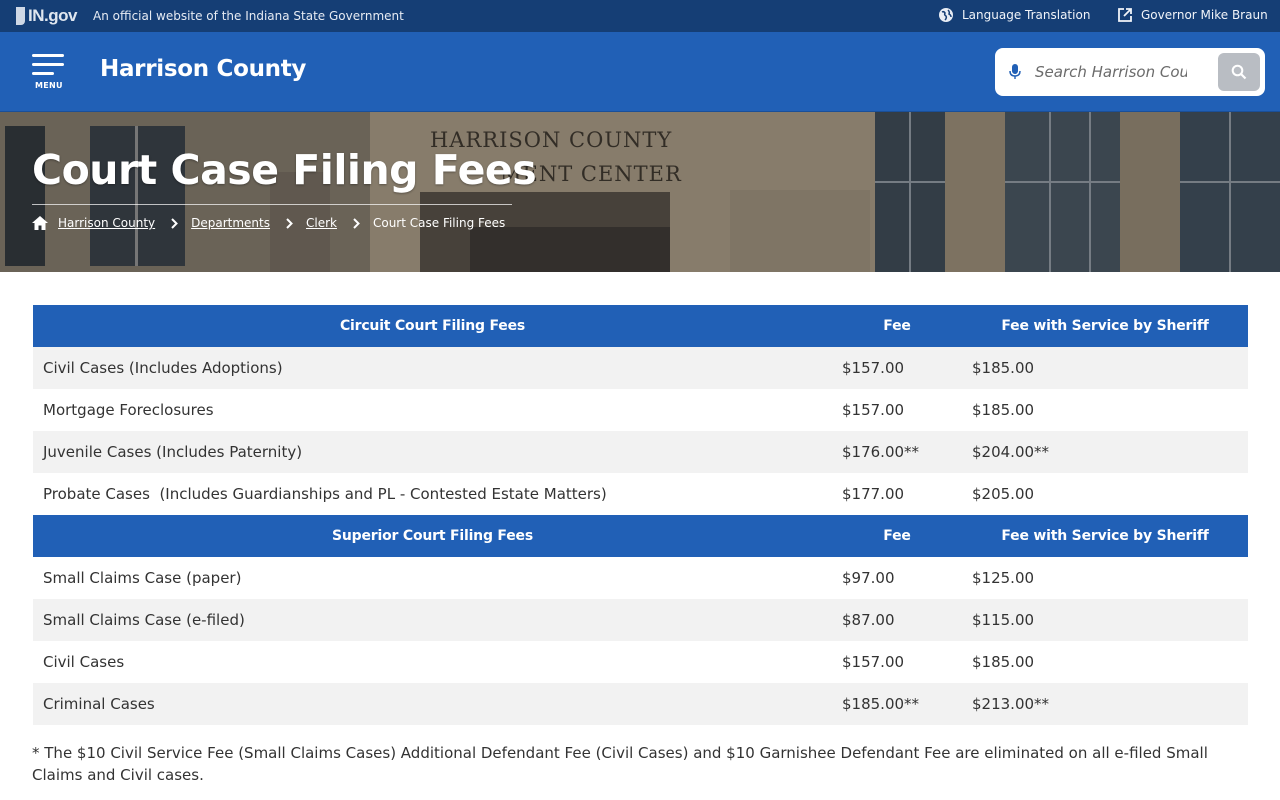 This screenshot has height=800, width=1280. What do you see at coordinates (52, 15) in the screenshot?
I see `in-gov-logo-text: IN.gov` at bounding box center [52, 15].